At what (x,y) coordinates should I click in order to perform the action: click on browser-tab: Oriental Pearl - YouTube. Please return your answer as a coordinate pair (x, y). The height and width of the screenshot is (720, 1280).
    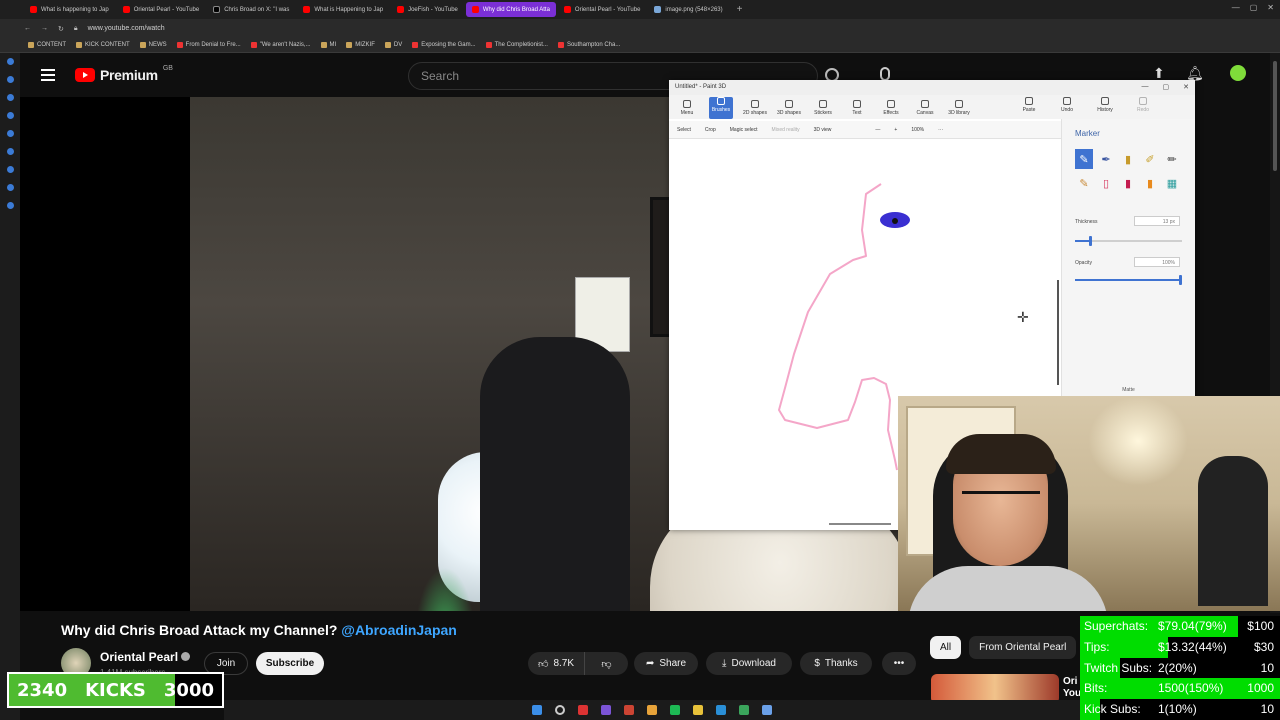
    Looking at the image, I should click on (602, 9).